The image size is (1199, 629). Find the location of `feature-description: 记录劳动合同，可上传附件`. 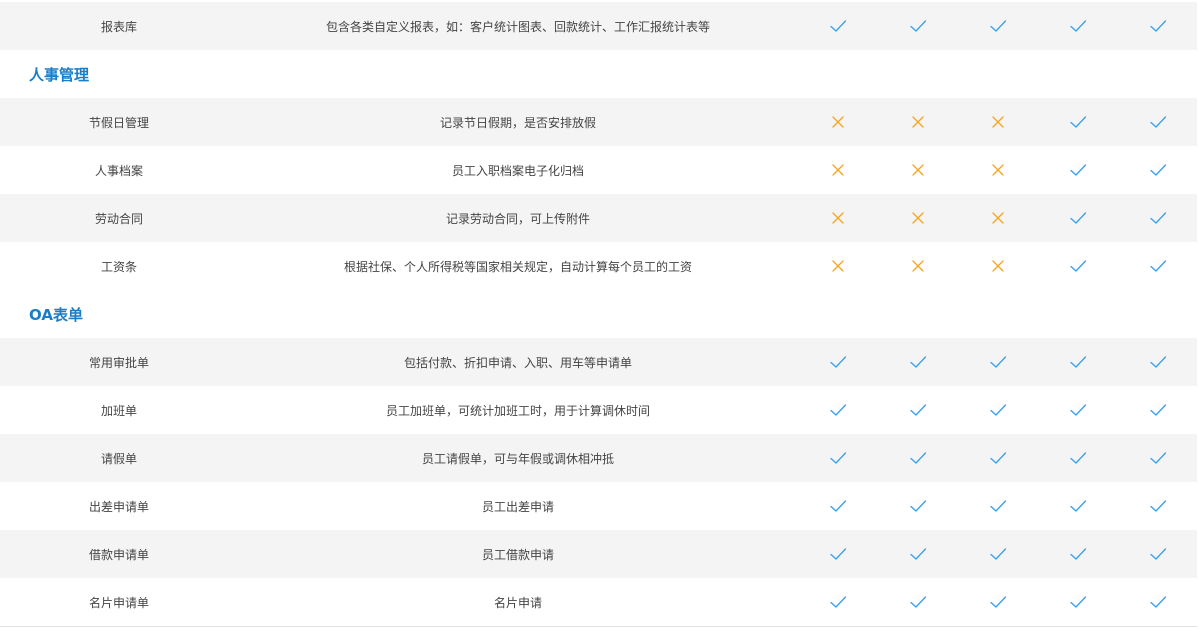

feature-description: 记录劳动合同，可上传附件 is located at coordinates (517, 218).